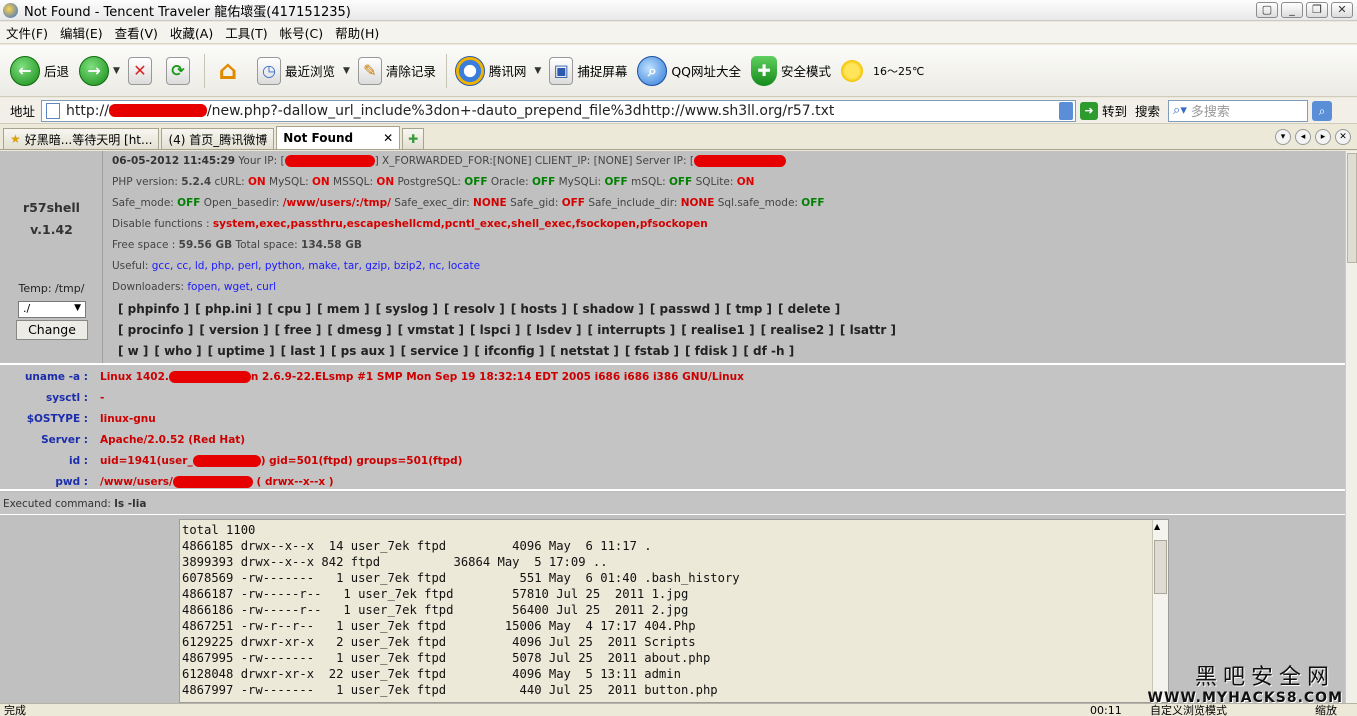  Describe the element at coordinates (162, 224) in the screenshot. I see `disable-label: Disable functions :` at that location.